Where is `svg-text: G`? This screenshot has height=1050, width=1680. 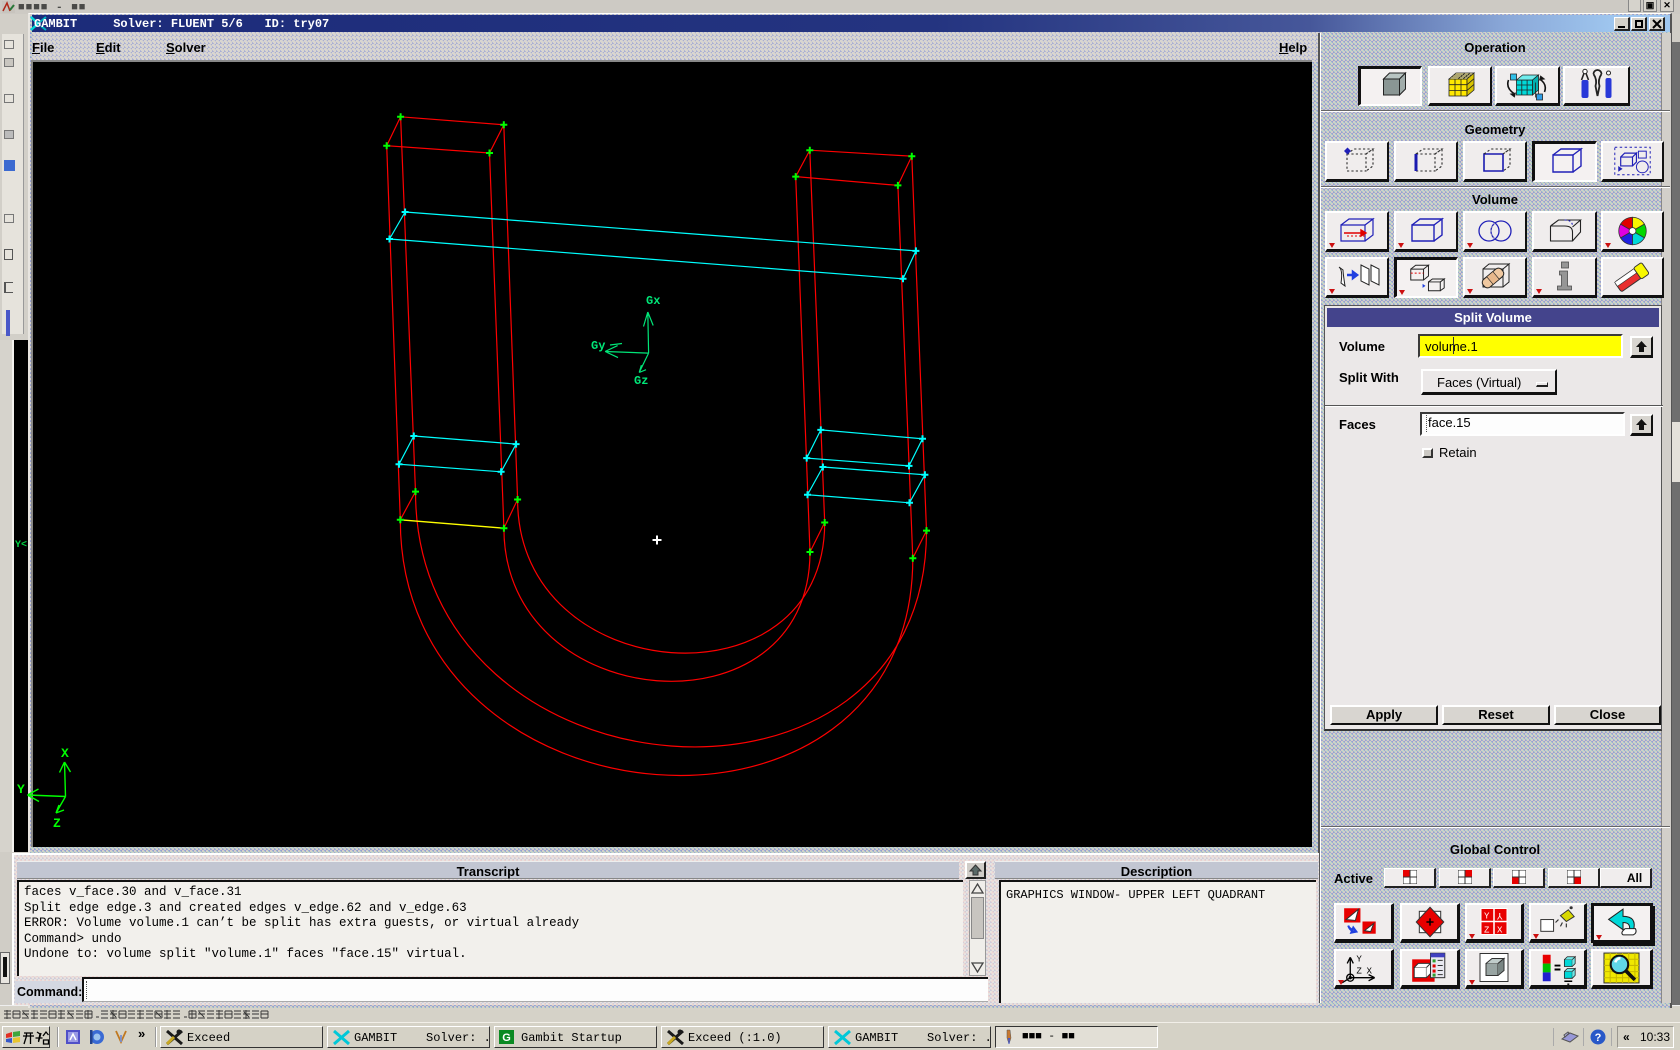 svg-text: G is located at coordinates (506, 1038).